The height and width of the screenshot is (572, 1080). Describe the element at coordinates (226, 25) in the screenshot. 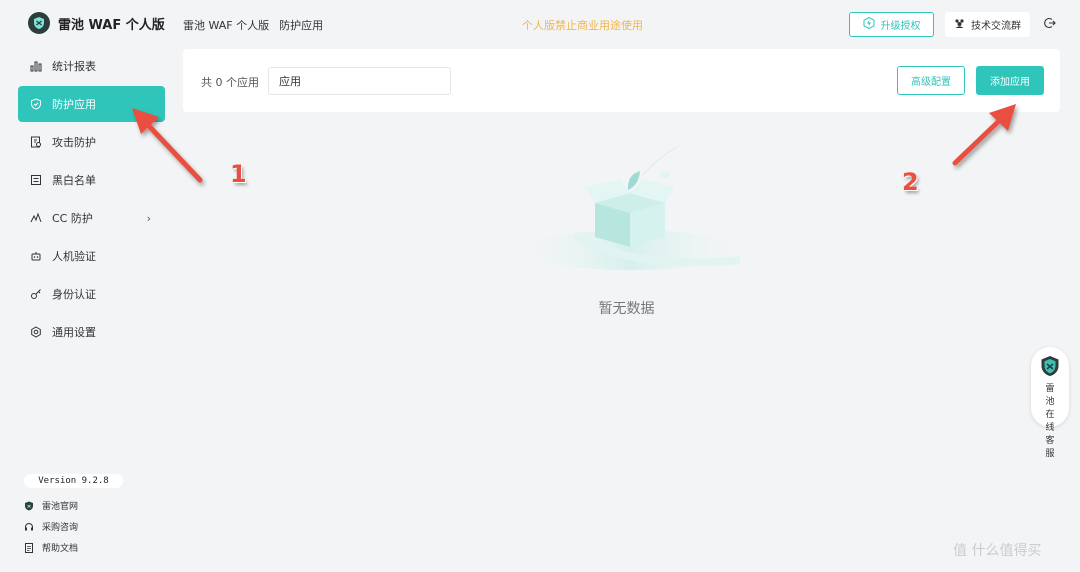

I see `breadcrumb-root: 雷池 WAF 个人版` at that location.